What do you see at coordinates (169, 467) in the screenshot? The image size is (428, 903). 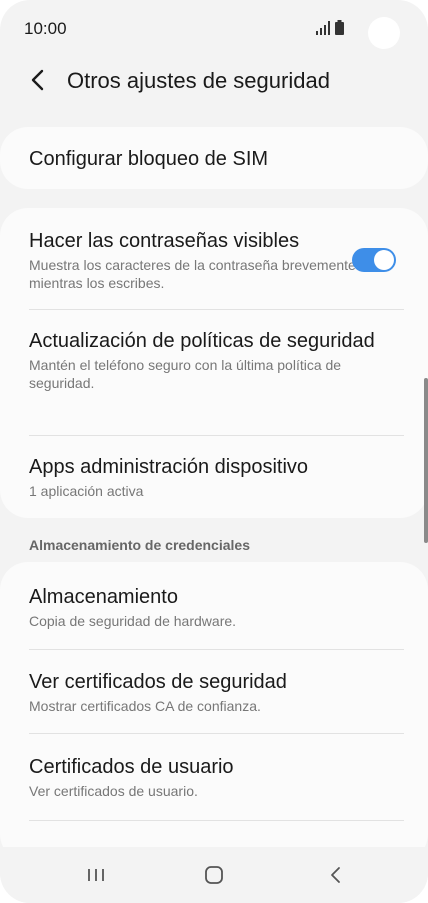 I see `device-admin-title: Apps administración dispositivo` at bounding box center [169, 467].